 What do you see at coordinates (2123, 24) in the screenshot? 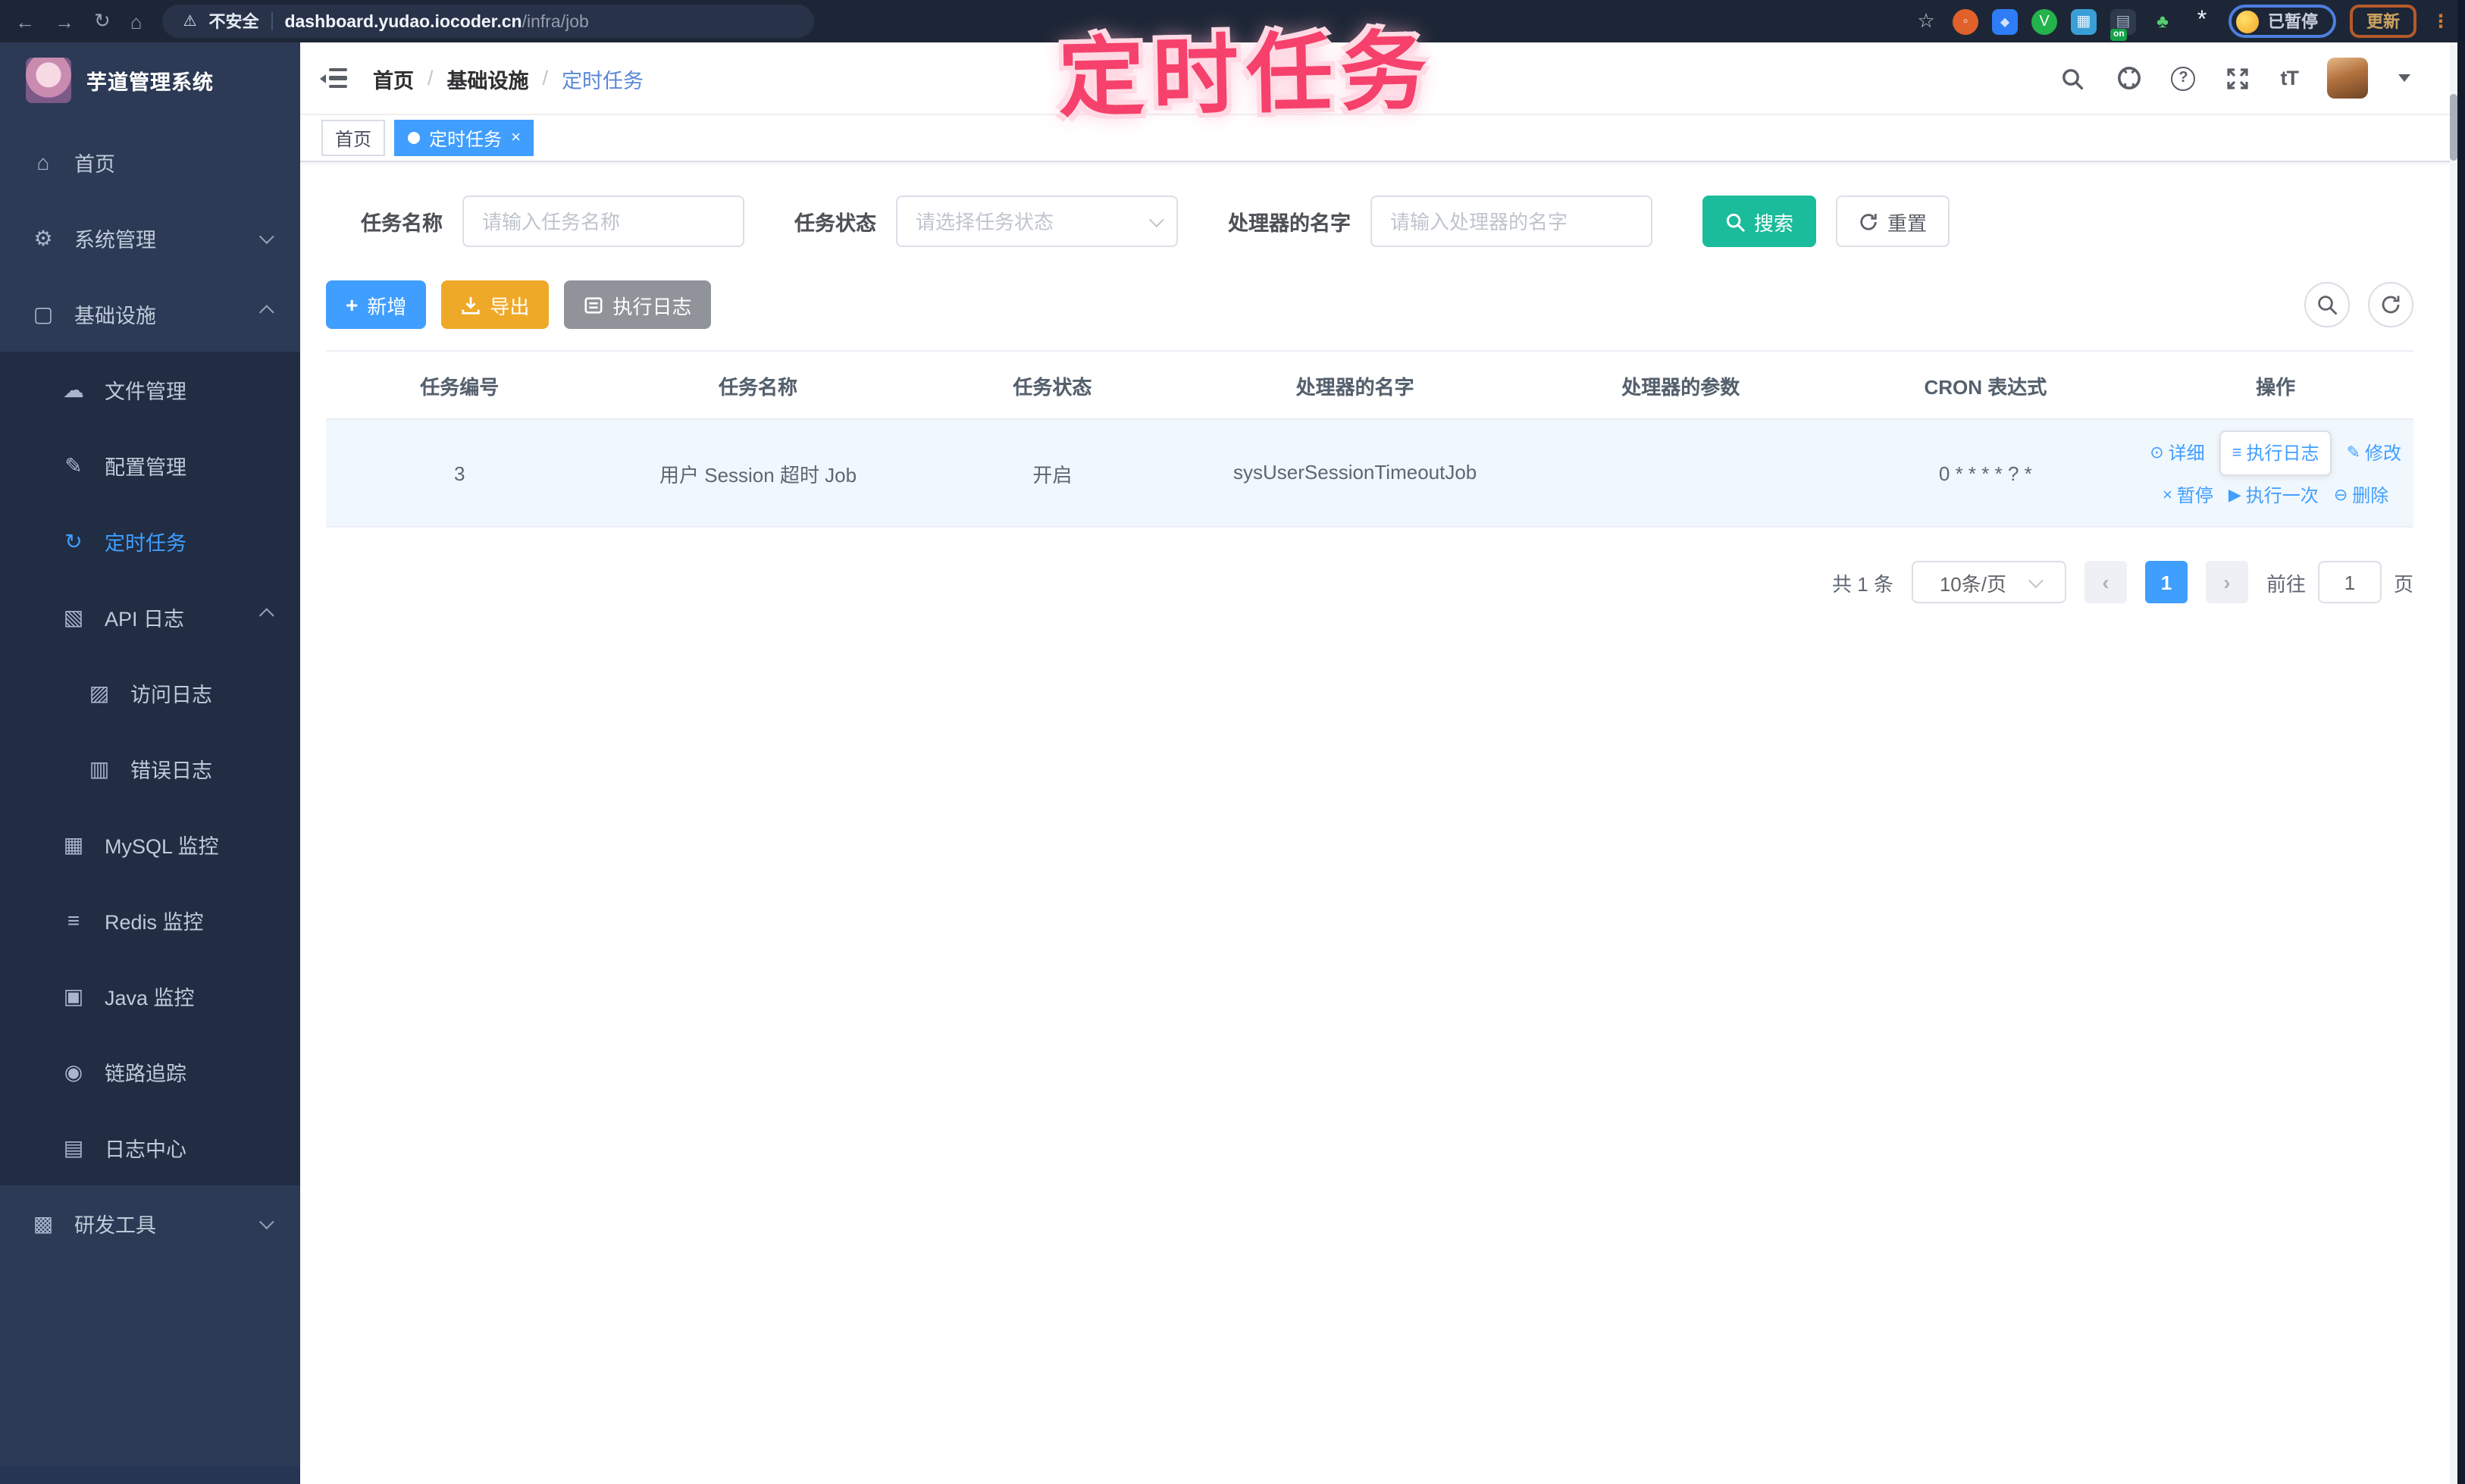
I see `ext-dark-list-icon: ▤ on` at bounding box center [2123, 24].